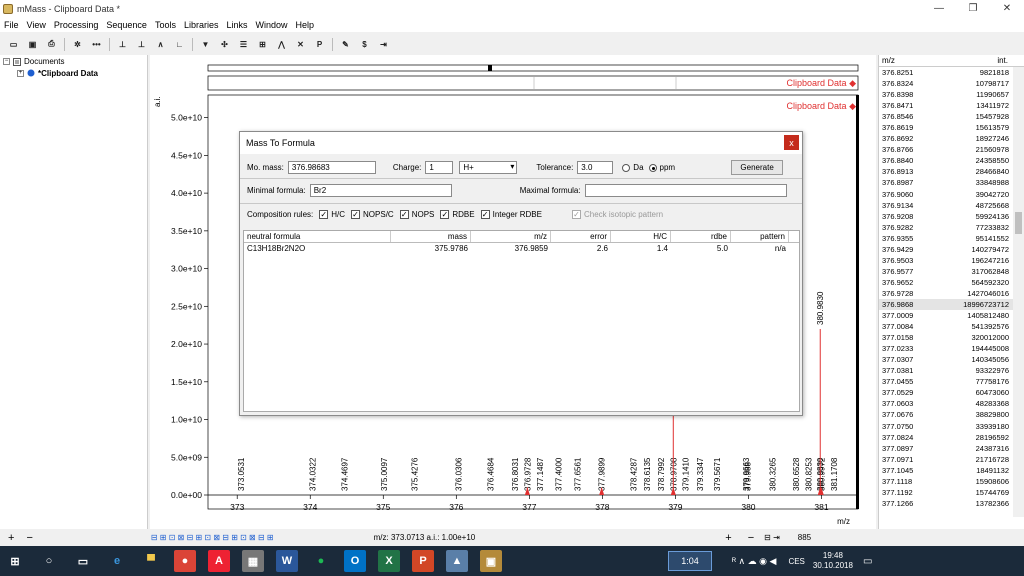  I want to click on save-icon: ▣, so click(32, 44).